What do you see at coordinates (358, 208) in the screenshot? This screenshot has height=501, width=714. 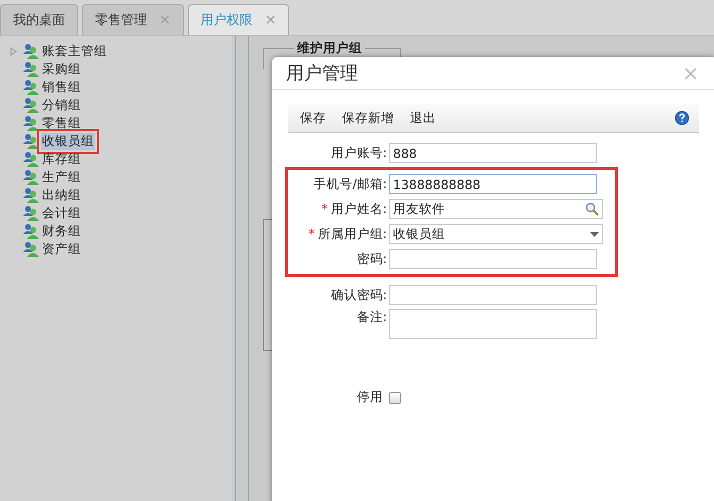 I see `field-label: 用户姓名:` at bounding box center [358, 208].